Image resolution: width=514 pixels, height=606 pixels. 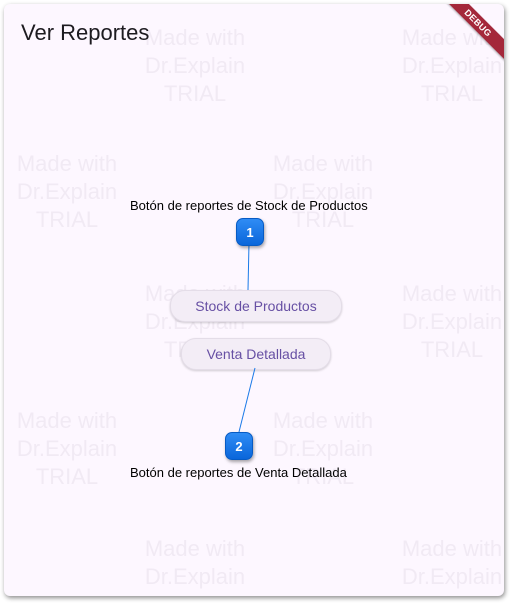 What do you see at coordinates (238, 472) in the screenshot?
I see `callout-text-2: Botón de reportes de Venta Detallada` at bounding box center [238, 472].